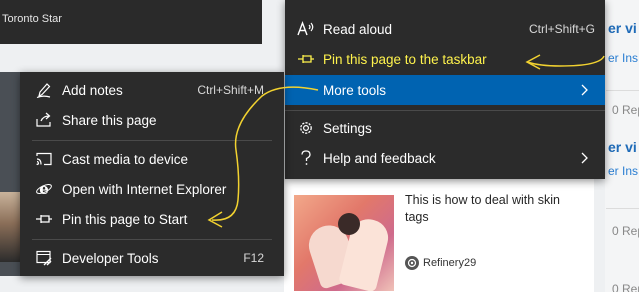  Describe the element at coordinates (10, 174) in the screenshot. I see `news-card-left-image` at that location.